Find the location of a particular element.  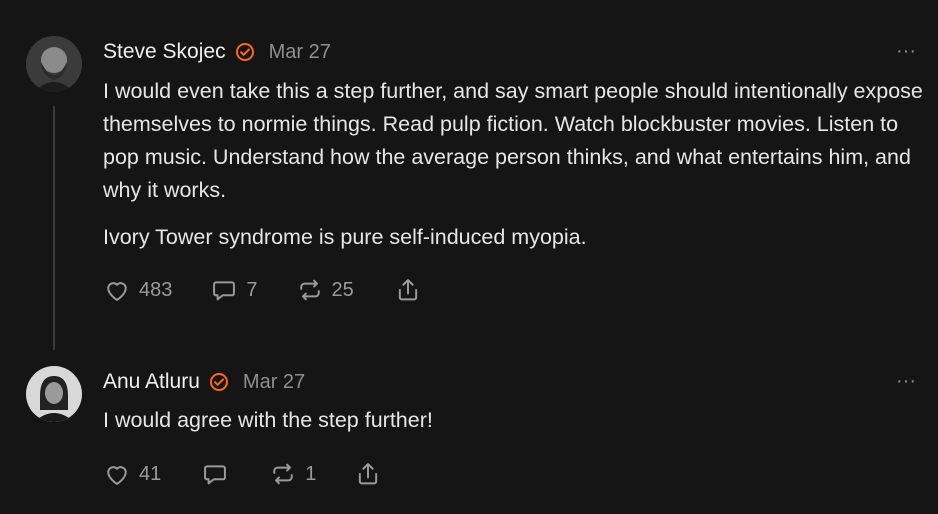

comment-header: Anu Atluru Mar 27 is located at coordinates (204, 382).